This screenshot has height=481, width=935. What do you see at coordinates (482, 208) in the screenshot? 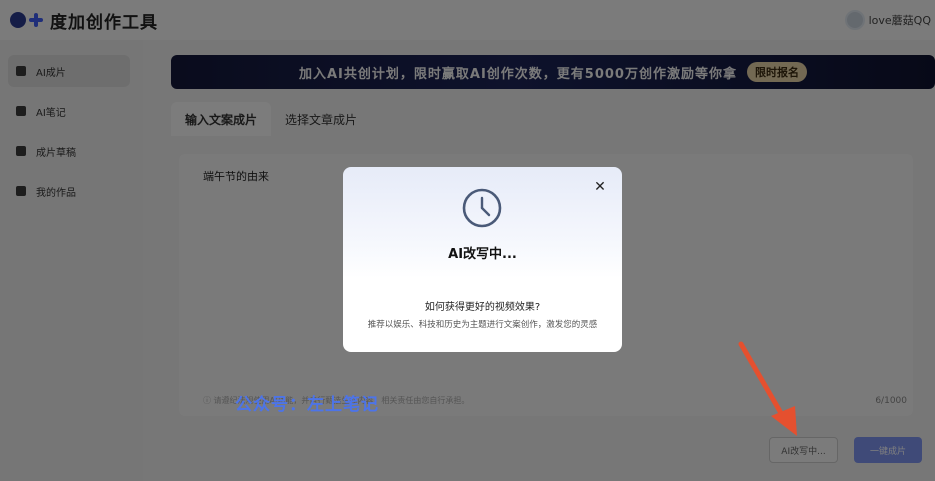
I see `clock-icon` at bounding box center [482, 208].